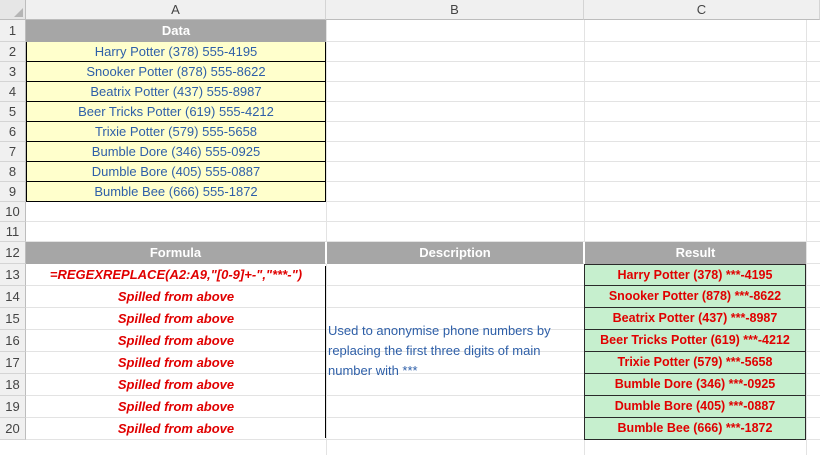 This screenshot has width=820, height=455. What do you see at coordinates (695, 341) in the screenshot?
I see `result-cell: Beer Tricks Potter (619) ***-4212` at bounding box center [695, 341].